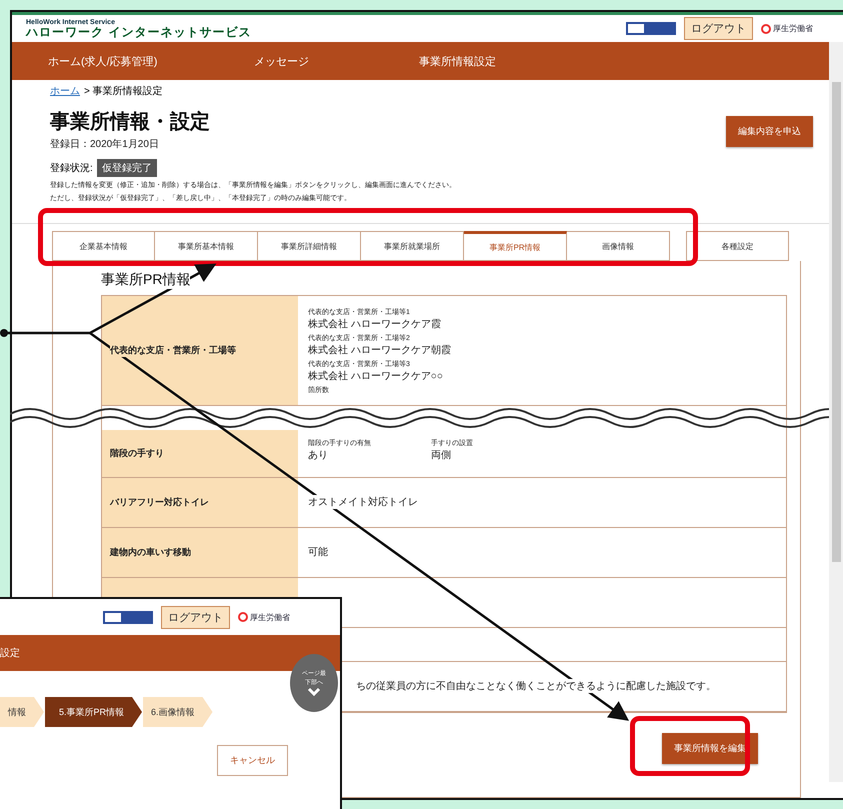 This screenshot has height=809, width=843. I want to click on field-value: 株式会社 ハローワークケア朝霞, so click(379, 349).